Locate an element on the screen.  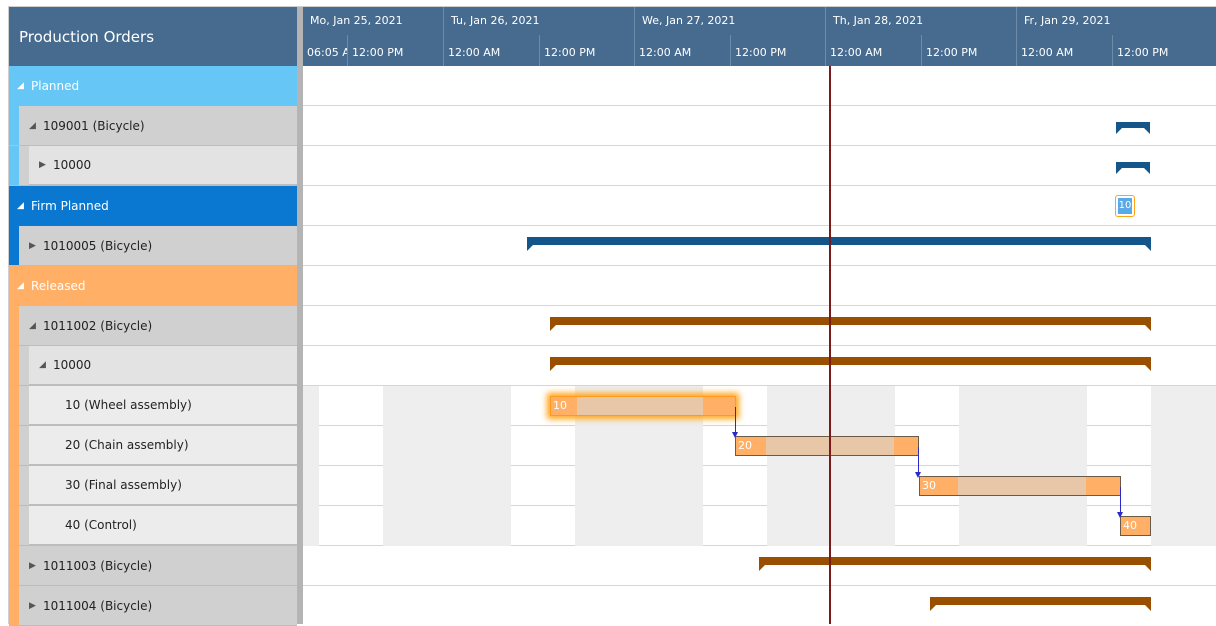
order-label: 1011002 (Bicycle) is located at coordinates (98, 325).